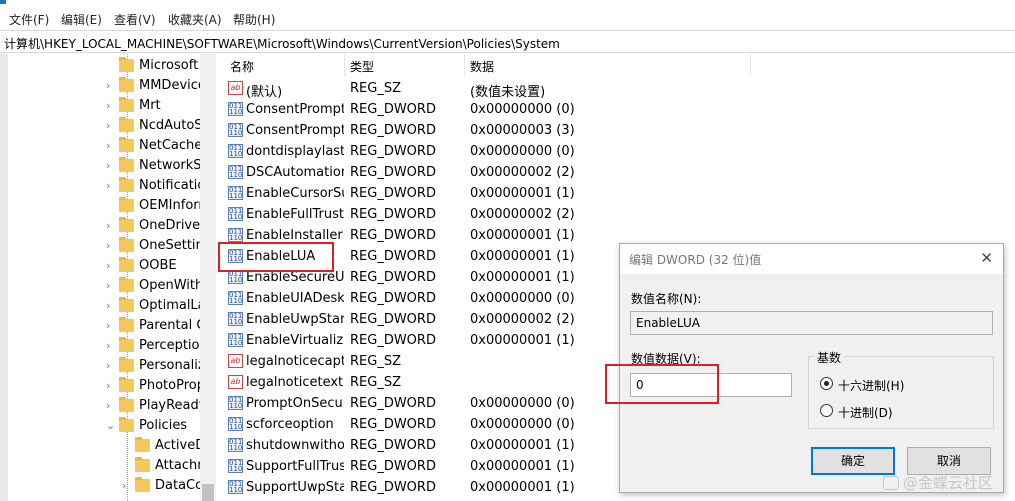 The width and height of the screenshot is (1015, 501). Describe the element at coordinates (153, 86) in the screenshot. I see `tree-item: › MMDevices` at that location.